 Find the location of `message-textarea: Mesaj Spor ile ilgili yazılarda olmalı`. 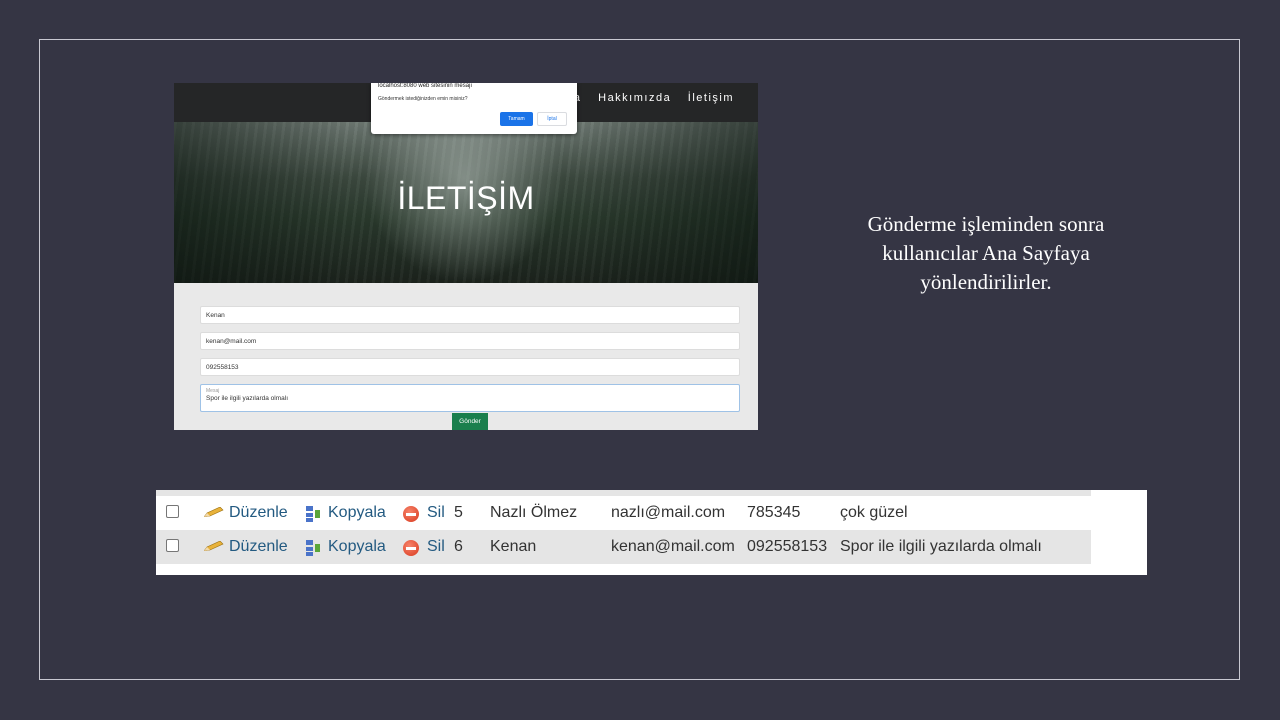

message-textarea: Mesaj Spor ile ilgili yazılarda olmalı is located at coordinates (470, 398).